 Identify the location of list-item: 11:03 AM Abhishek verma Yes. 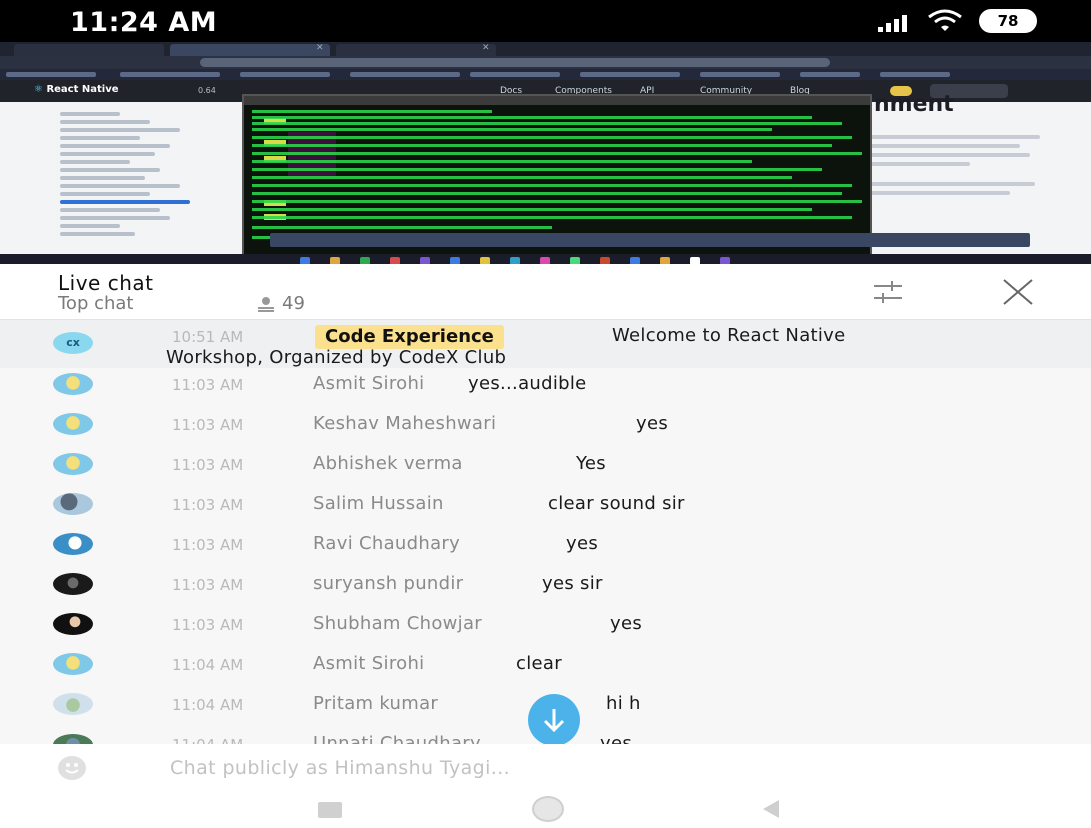
(545, 468).